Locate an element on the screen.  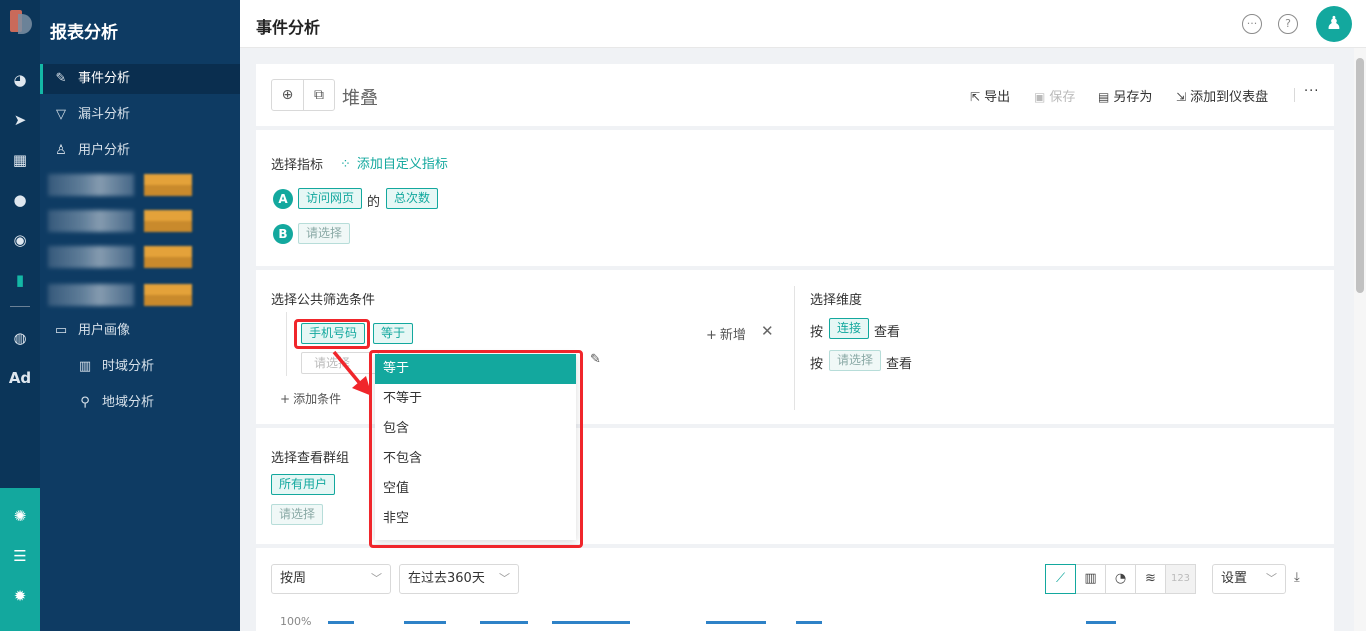
add-dashboard-icon: ⇲ is located at coordinates (1181, 97).